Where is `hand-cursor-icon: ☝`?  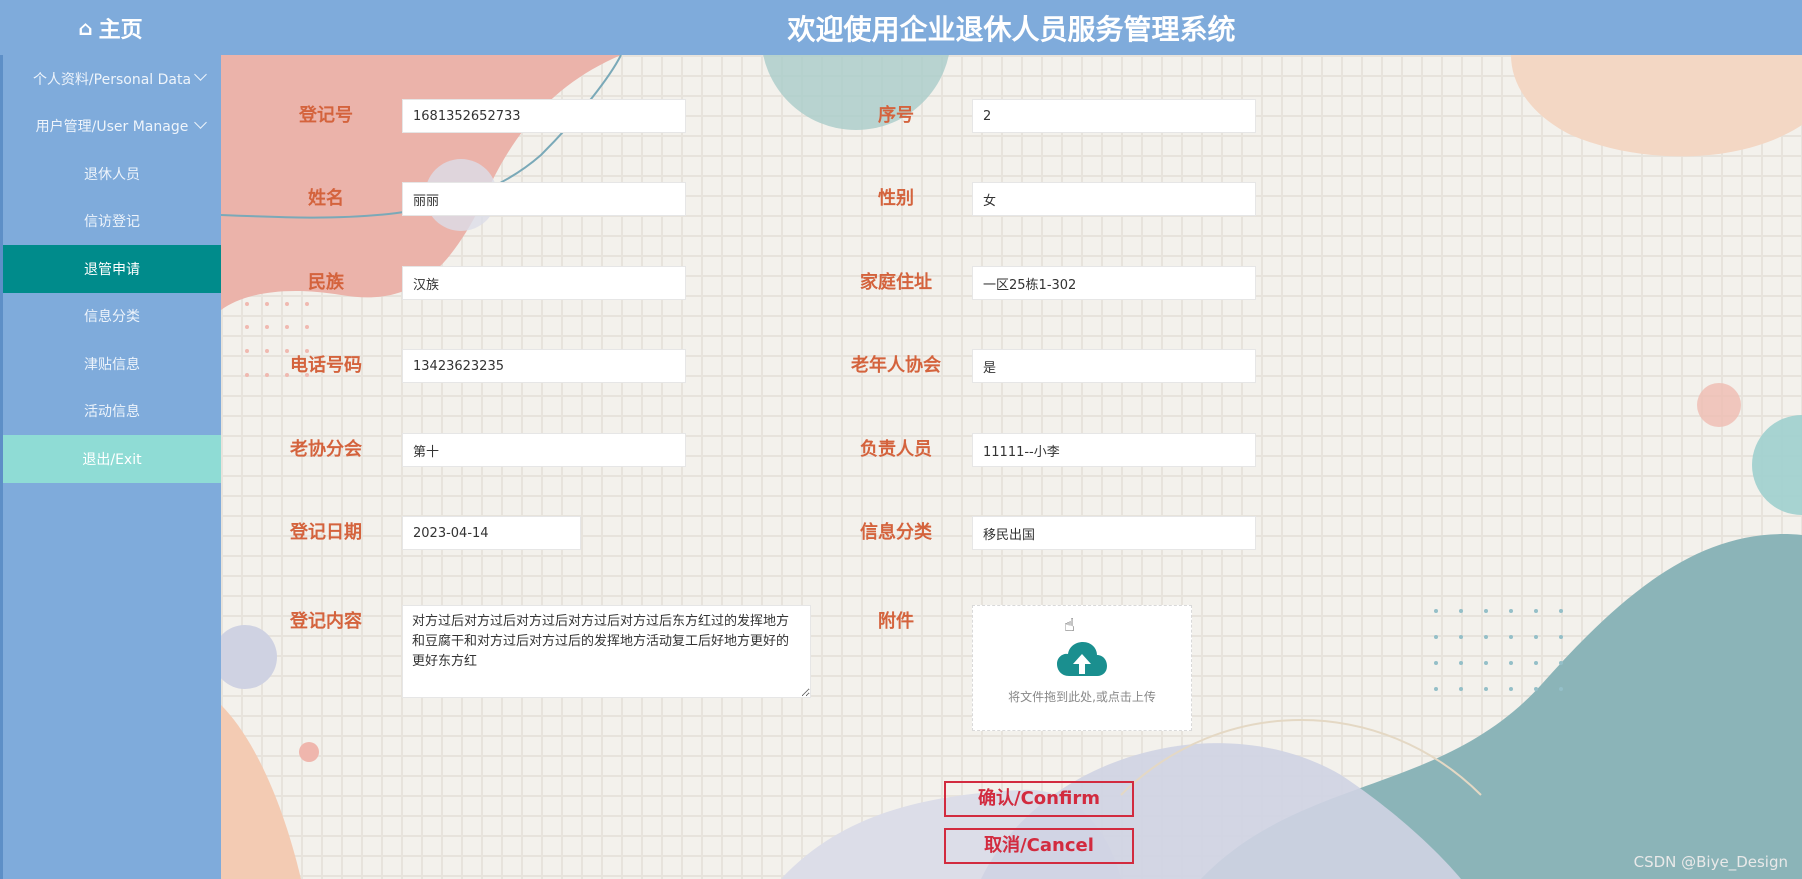
hand-cursor-icon: ☝ is located at coordinates (1069, 625).